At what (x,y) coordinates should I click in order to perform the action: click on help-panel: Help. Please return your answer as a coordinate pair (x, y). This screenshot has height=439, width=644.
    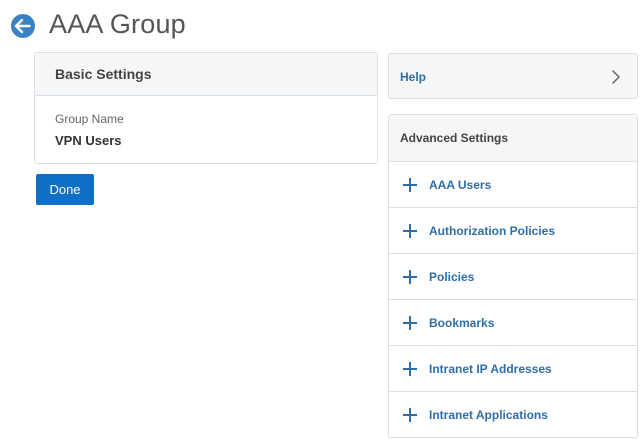
    Looking at the image, I should click on (513, 76).